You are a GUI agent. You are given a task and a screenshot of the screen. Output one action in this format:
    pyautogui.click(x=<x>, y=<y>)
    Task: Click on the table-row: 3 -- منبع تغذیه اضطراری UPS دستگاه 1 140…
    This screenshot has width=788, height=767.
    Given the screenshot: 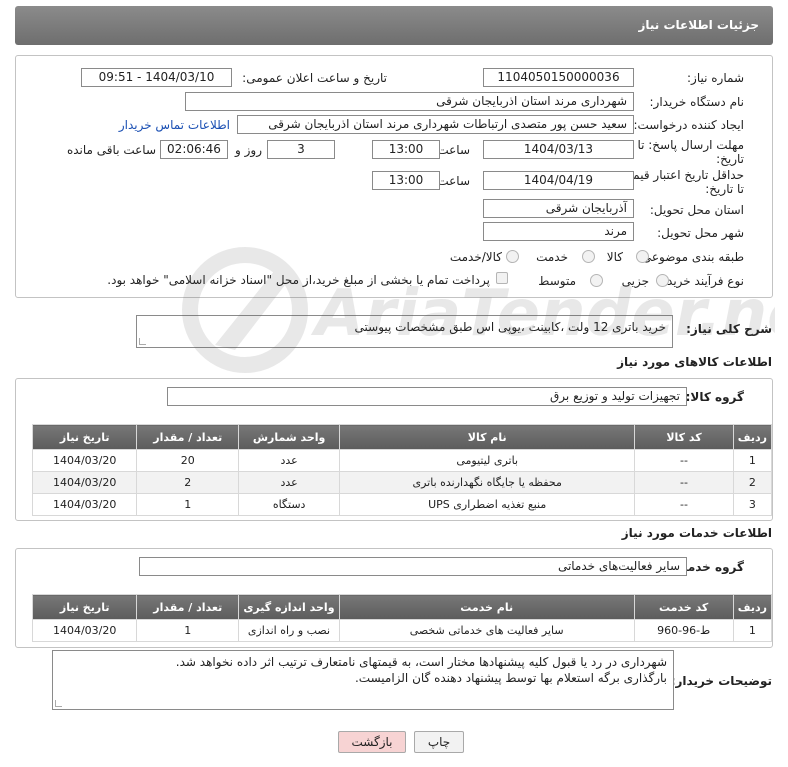 What is the action you would take?
    pyautogui.click(x=402, y=504)
    